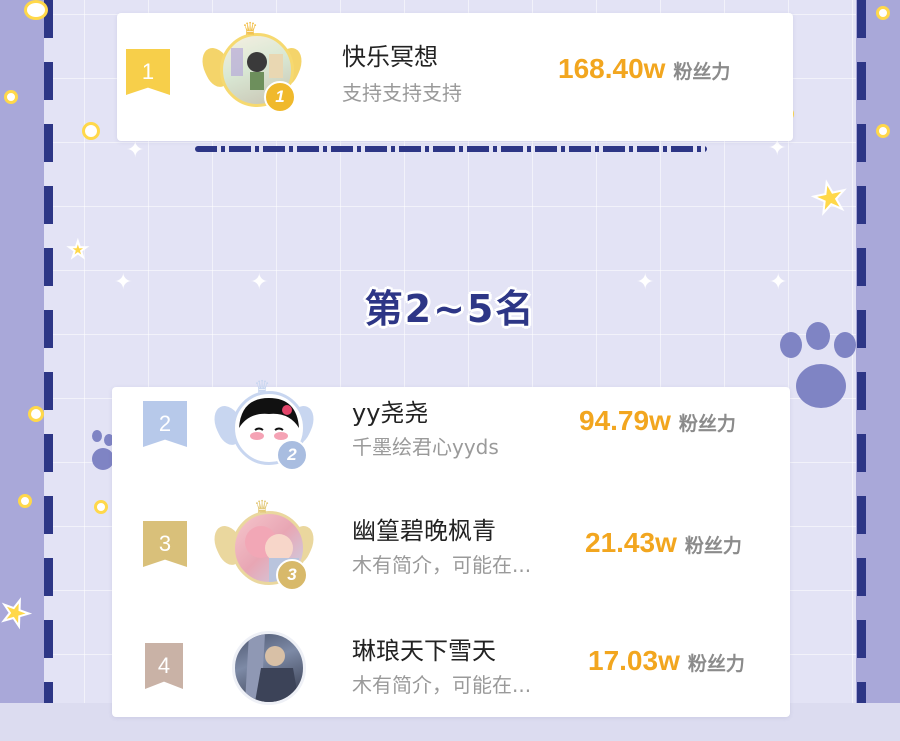 This screenshot has width=900, height=741. Describe the element at coordinates (165, 544) in the screenshot. I see `rank-badge: 3` at that location.